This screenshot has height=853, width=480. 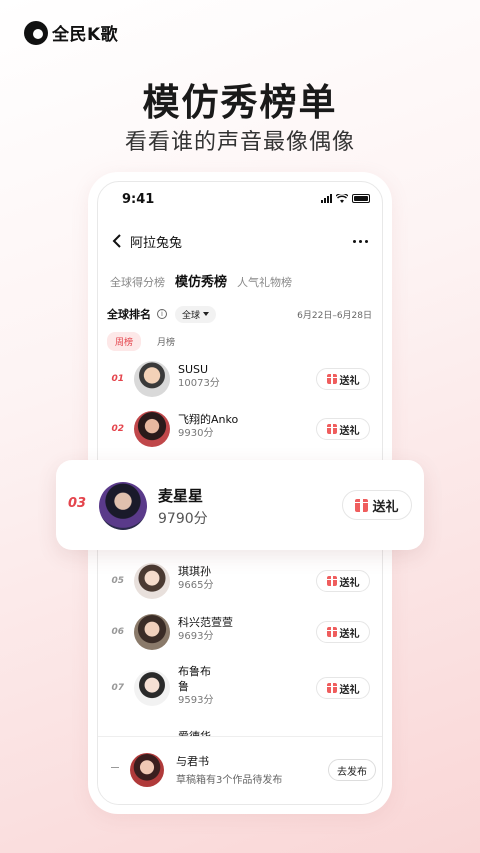 I want to click on headline: 模仿秀榜单, so click(x=240, y=102).